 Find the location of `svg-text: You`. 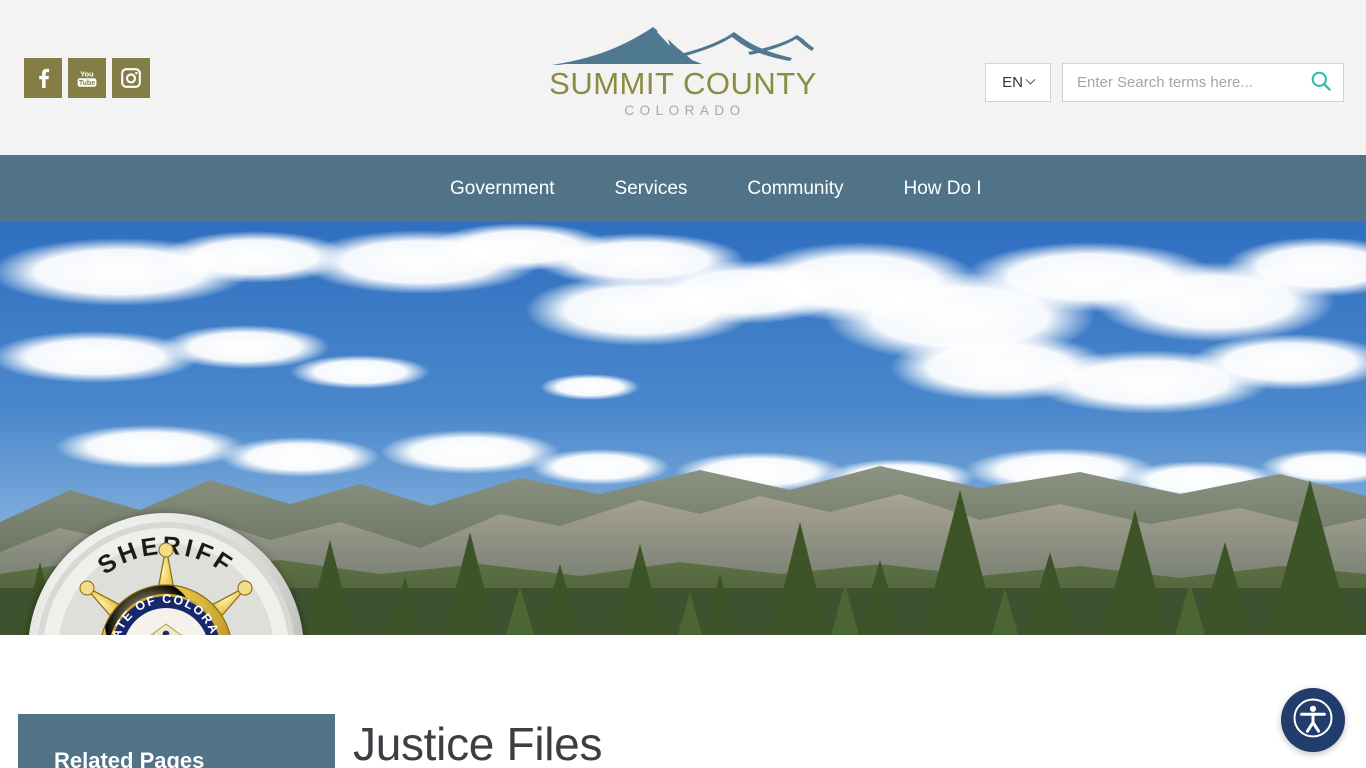

svg-text: You is located at coordinates (87, 74).